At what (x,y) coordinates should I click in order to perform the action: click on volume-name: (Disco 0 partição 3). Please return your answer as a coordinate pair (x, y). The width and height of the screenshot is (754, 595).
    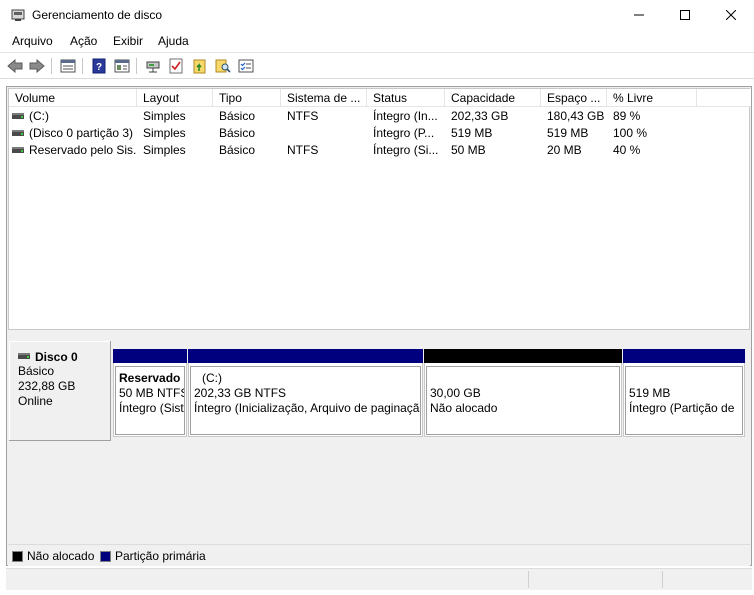
    Looking at the image, I should click on (81, 133).